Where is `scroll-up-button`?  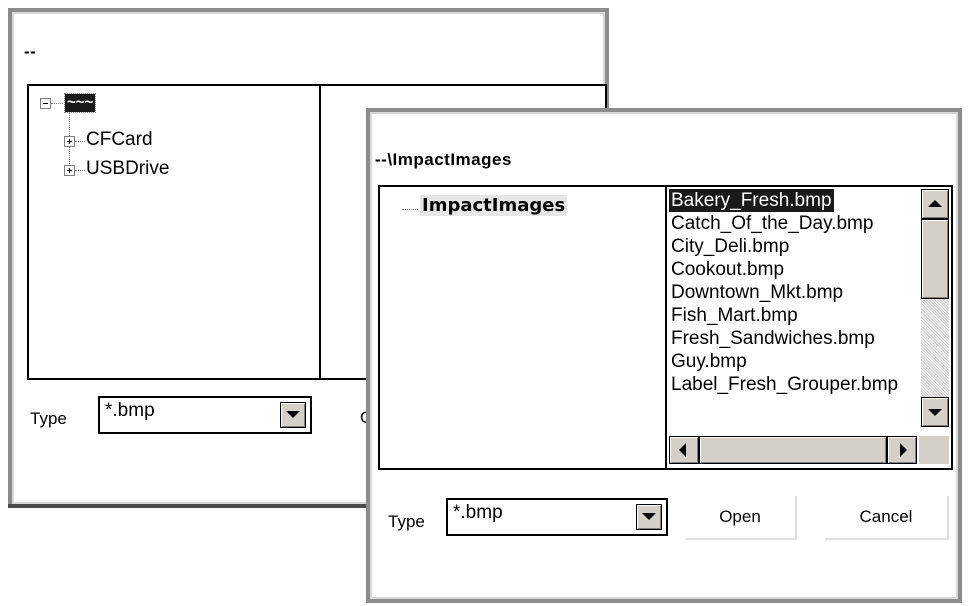
scroll-up-button is located at coordinates (935, 204).